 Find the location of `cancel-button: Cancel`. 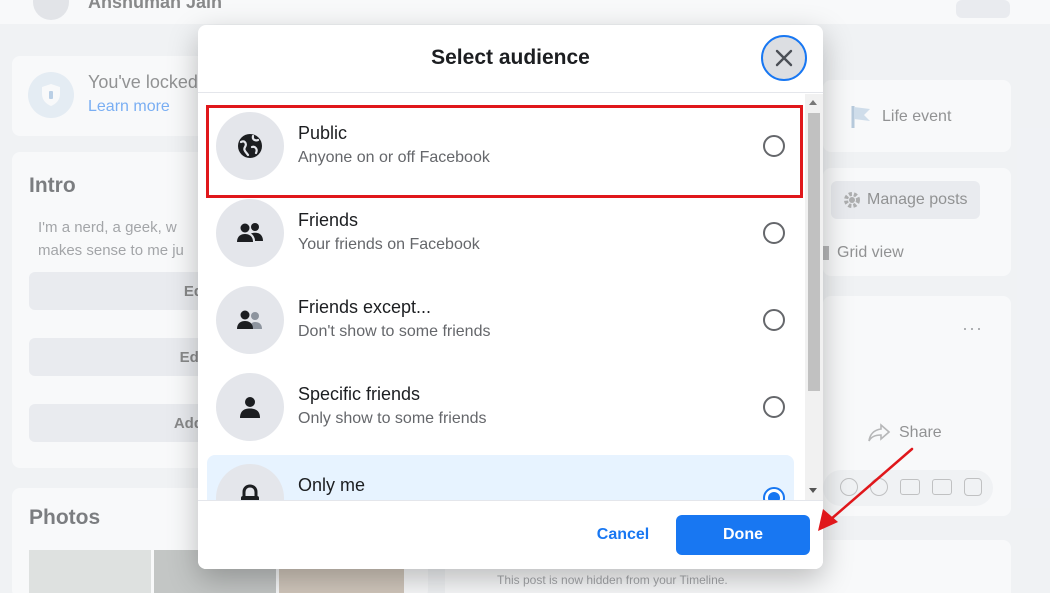

cancel-button: Cancel is located at coordinates (623, 535).